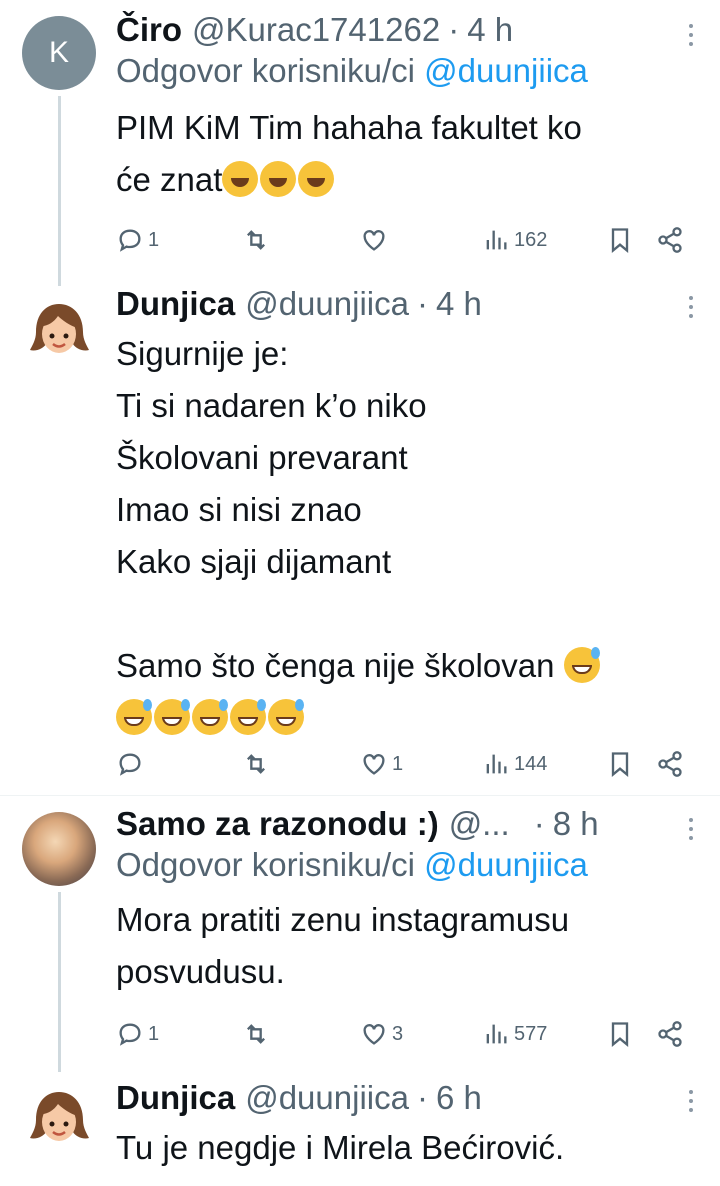 The width and height of the screenshot is (720, 1186). Describe the element at coordinates (398, 154) in the screenshot. I see `tweet-text: PIM KiM Tim hahaha fakultet ko će znat` at that location.